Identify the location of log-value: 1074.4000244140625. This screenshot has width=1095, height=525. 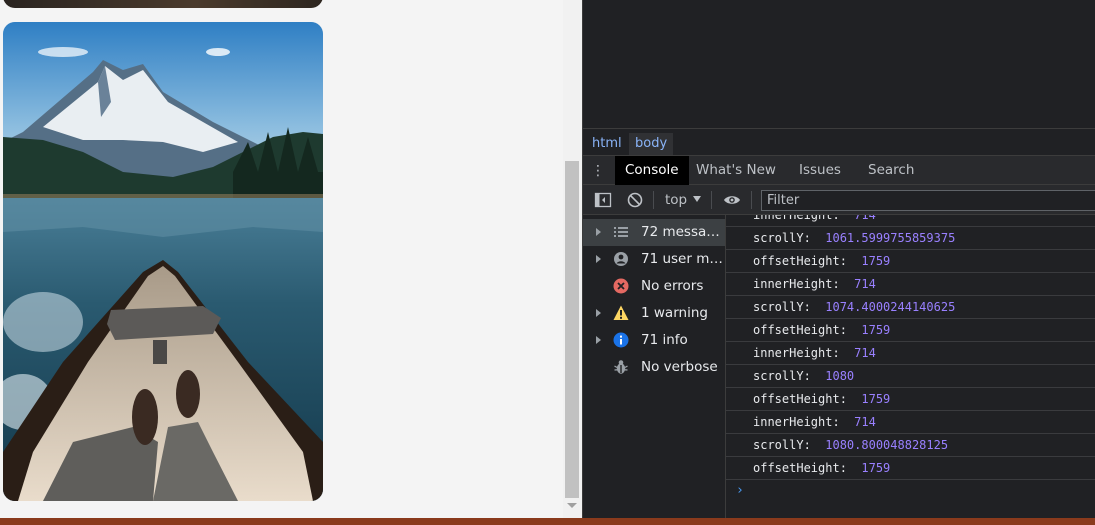
(890, 307).